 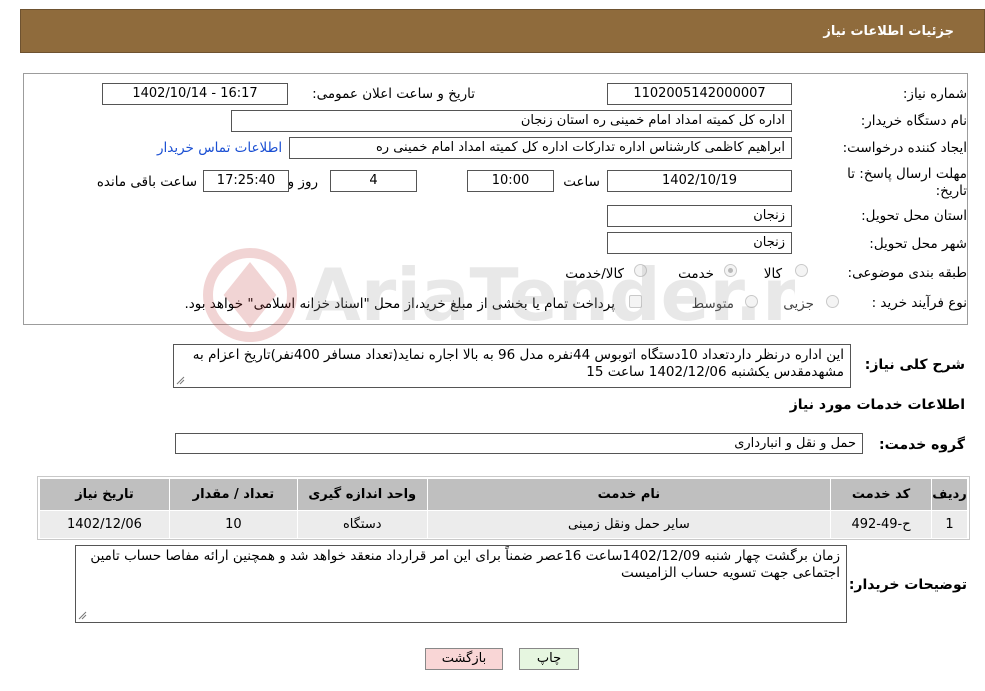 I want to click on col-header-service-name: نام خدمت, so click(x=629, y=494).